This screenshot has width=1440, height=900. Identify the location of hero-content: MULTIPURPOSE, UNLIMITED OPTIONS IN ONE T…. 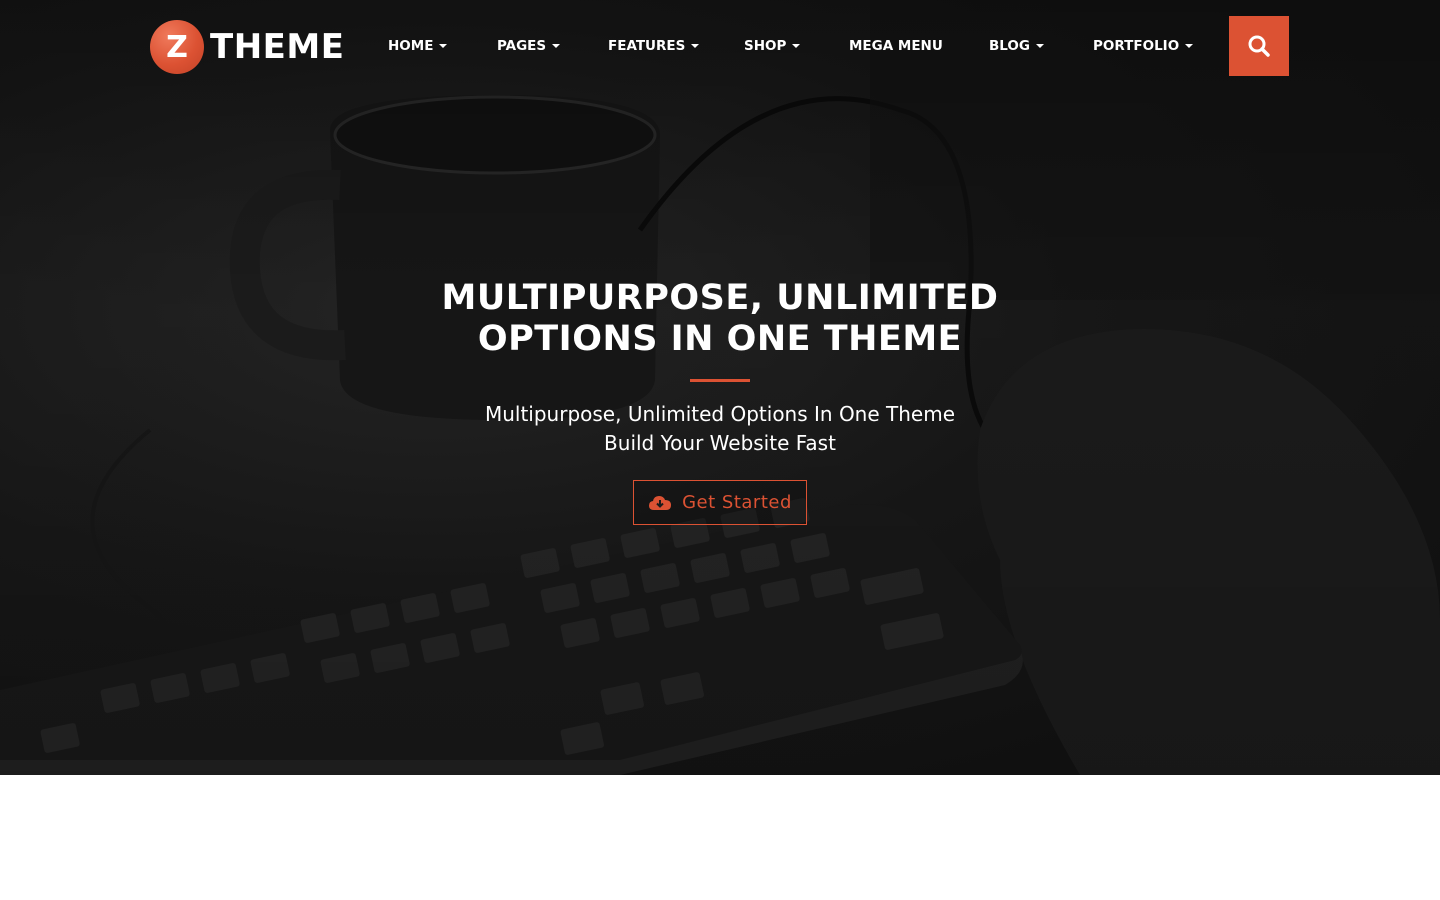
(720, 368).